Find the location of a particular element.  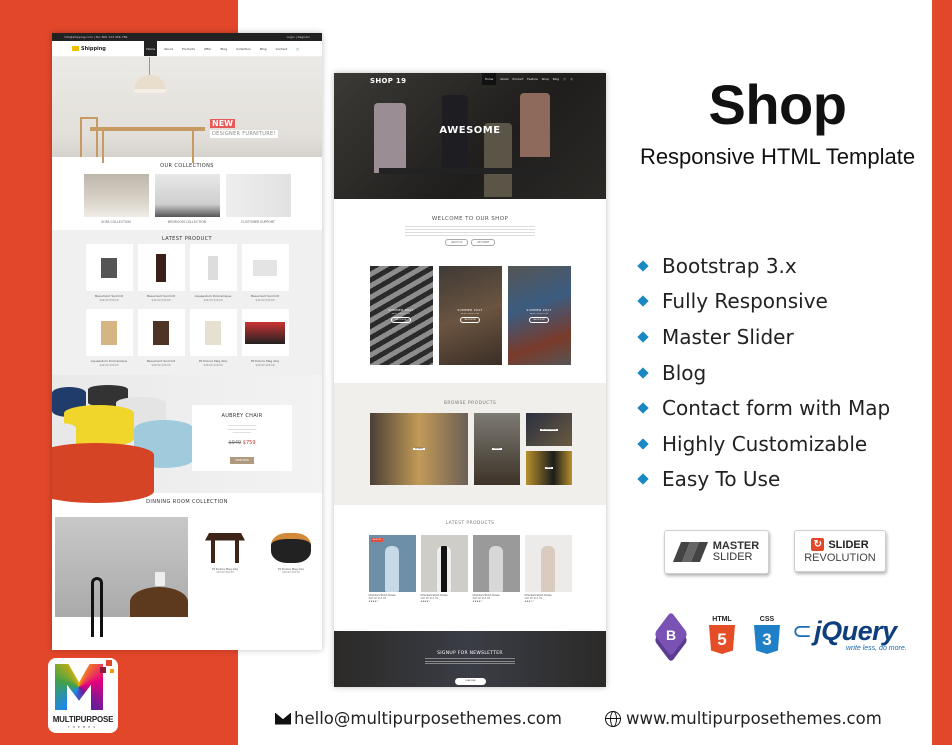

hero-tagline: DESIGNER FURNITURE! is located at coordinates (244, 134).